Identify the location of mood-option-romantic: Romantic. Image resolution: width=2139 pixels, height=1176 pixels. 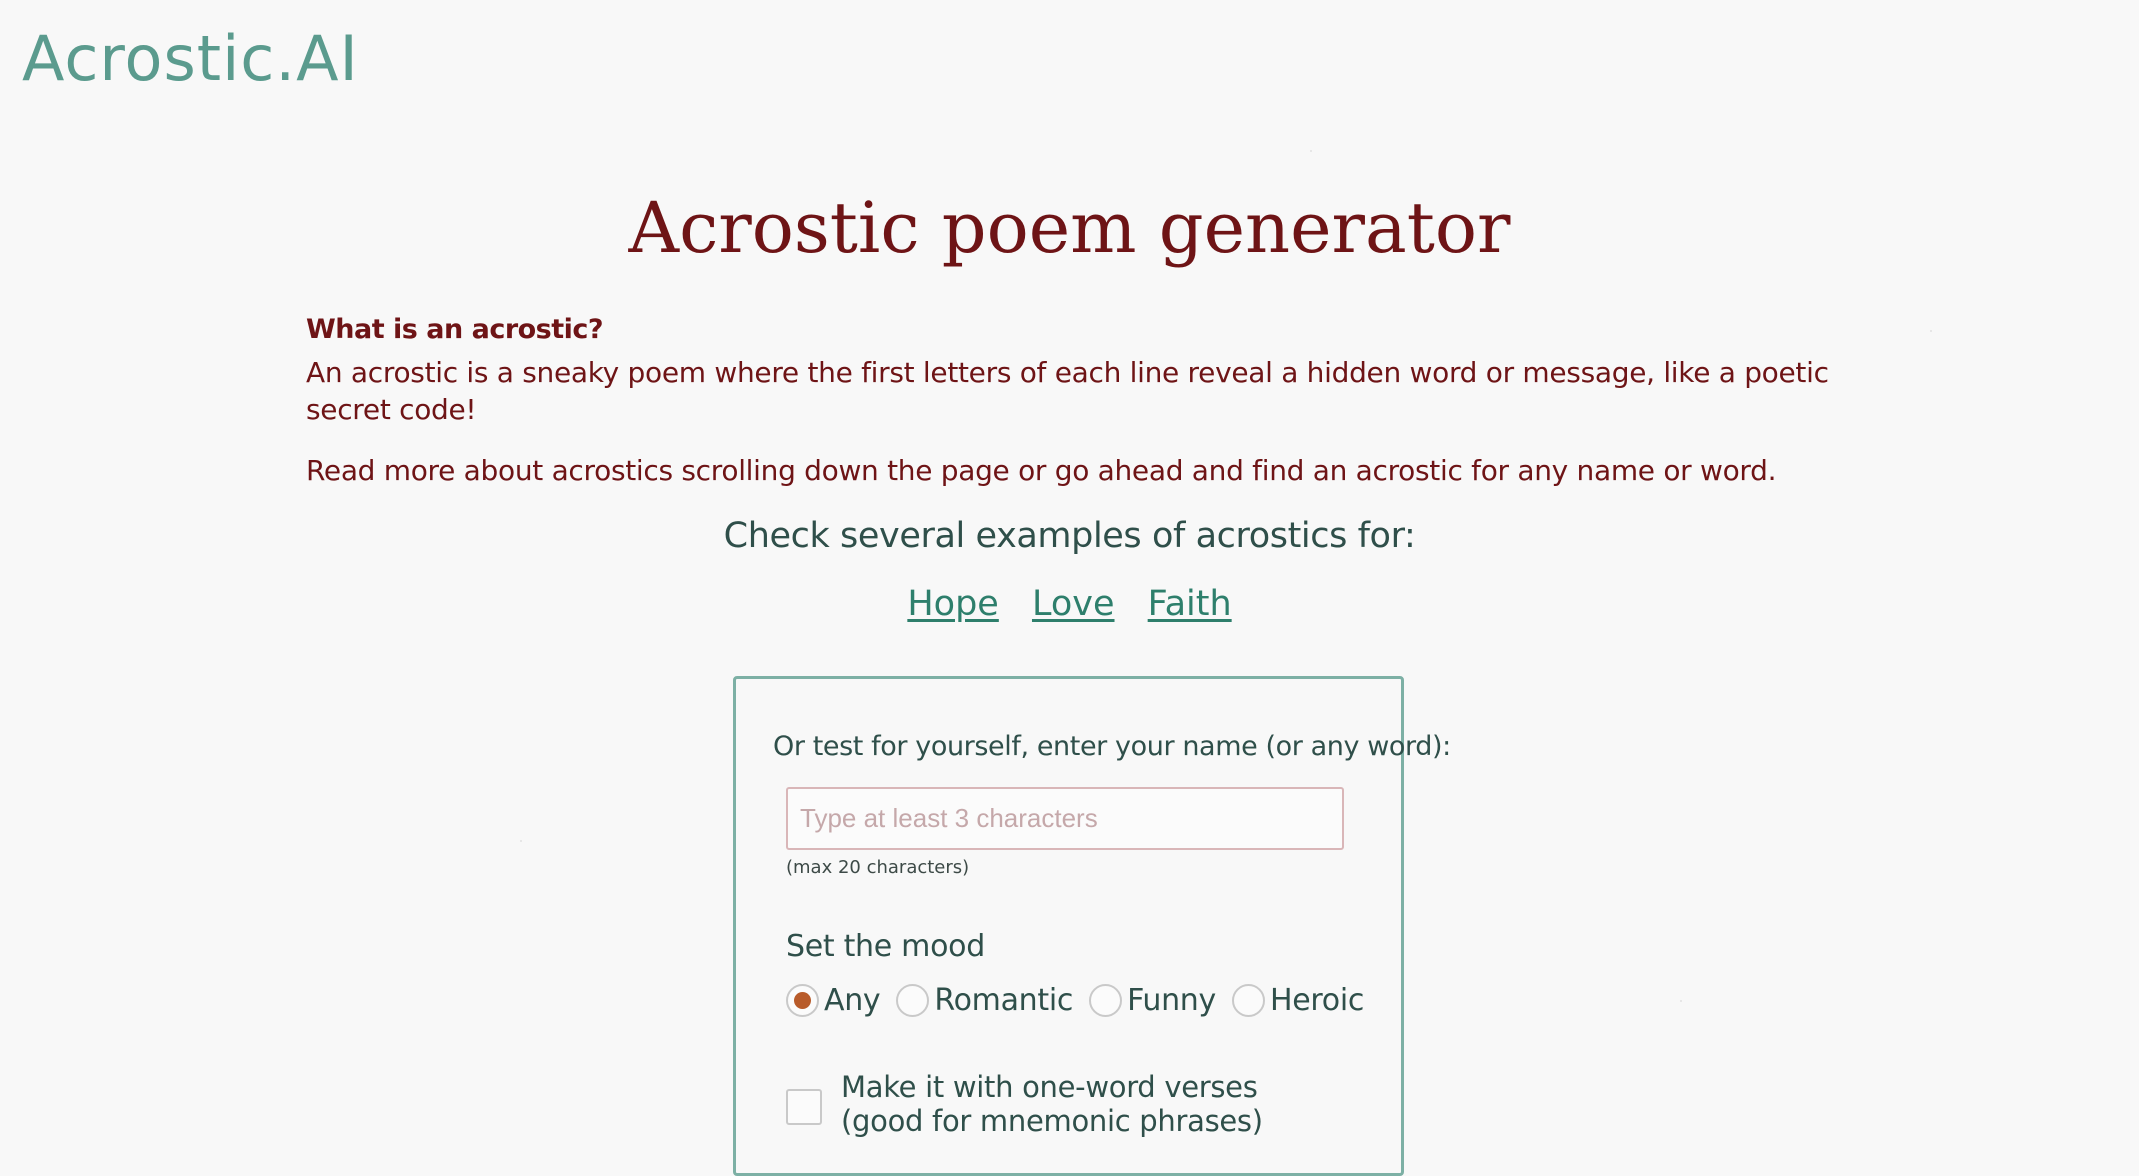
(984, 1000).